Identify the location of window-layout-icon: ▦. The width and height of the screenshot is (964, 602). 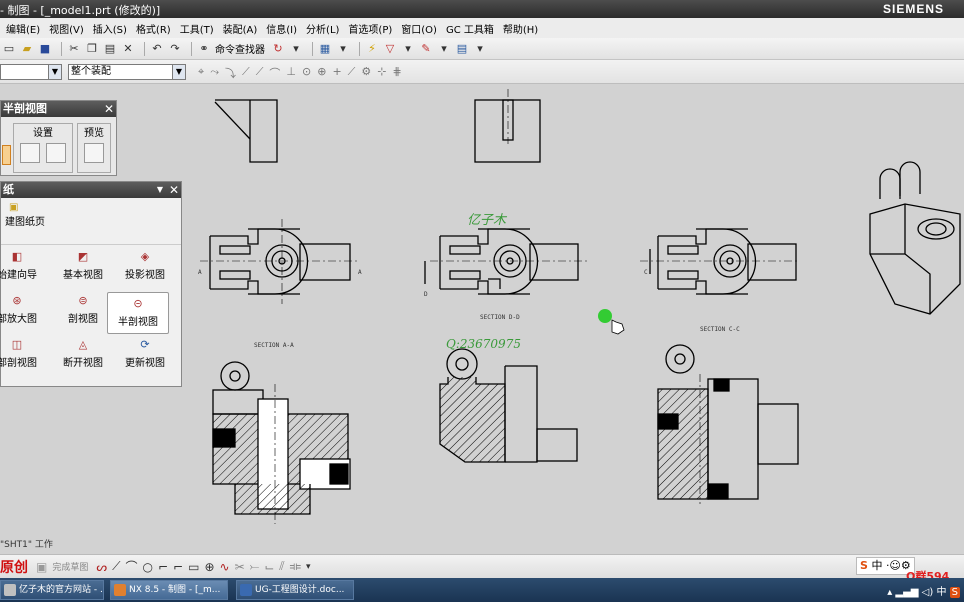
(325, 49).